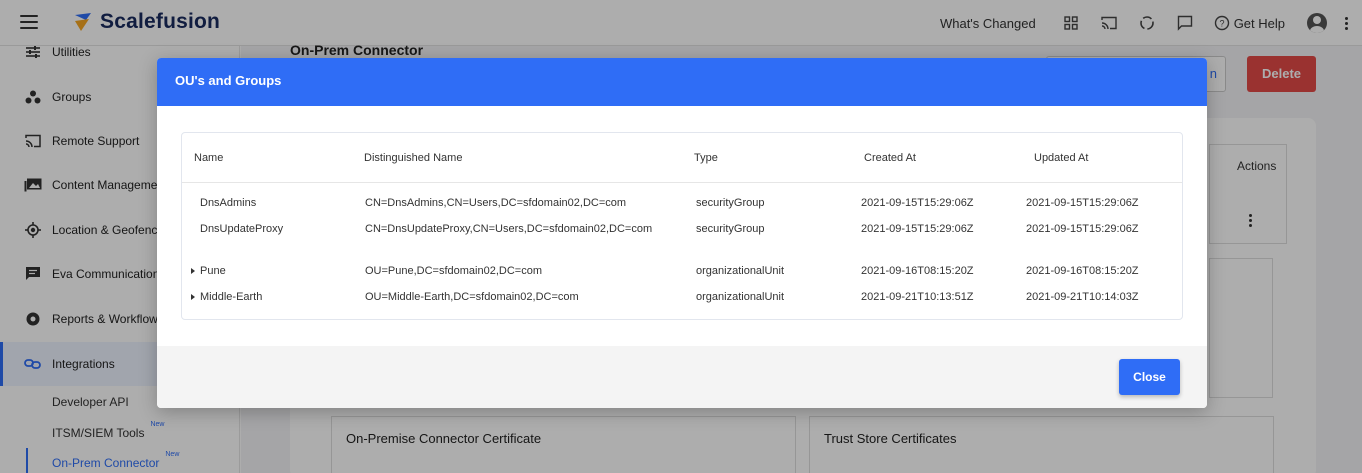 This screenshot has width=1362, height=473. I want to click on dialog-title: OU's and Groups, so click(682, 82).